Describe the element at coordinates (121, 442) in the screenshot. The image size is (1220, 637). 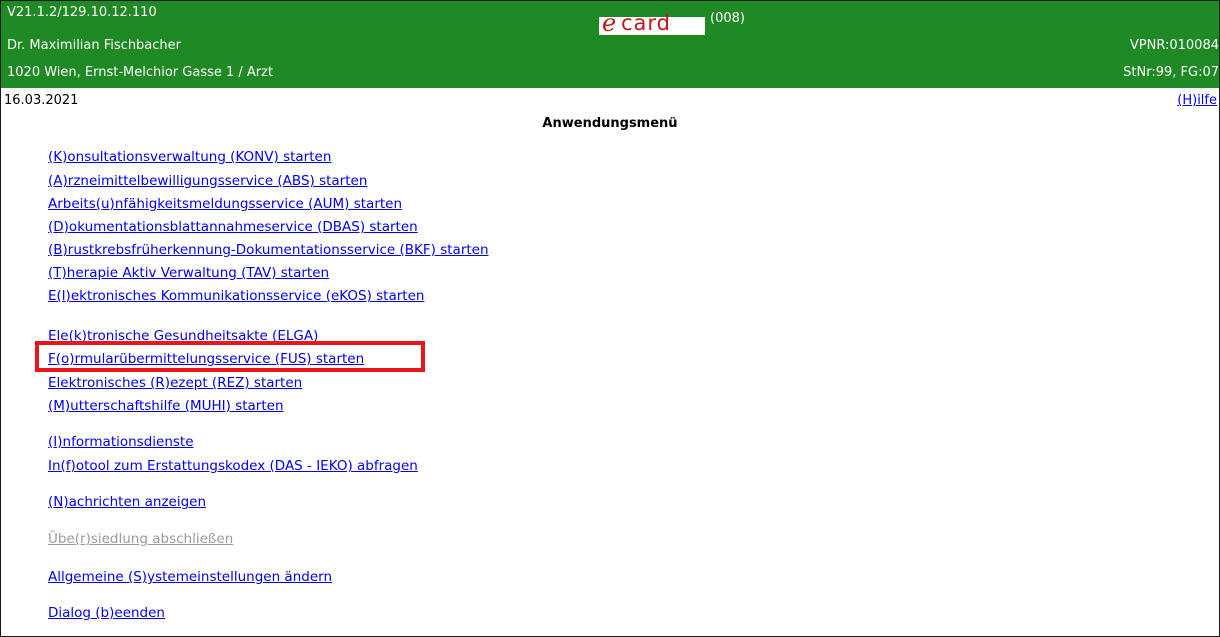
I see `menu-item-informationsdienste: (I)nformationsdienste` at that location.